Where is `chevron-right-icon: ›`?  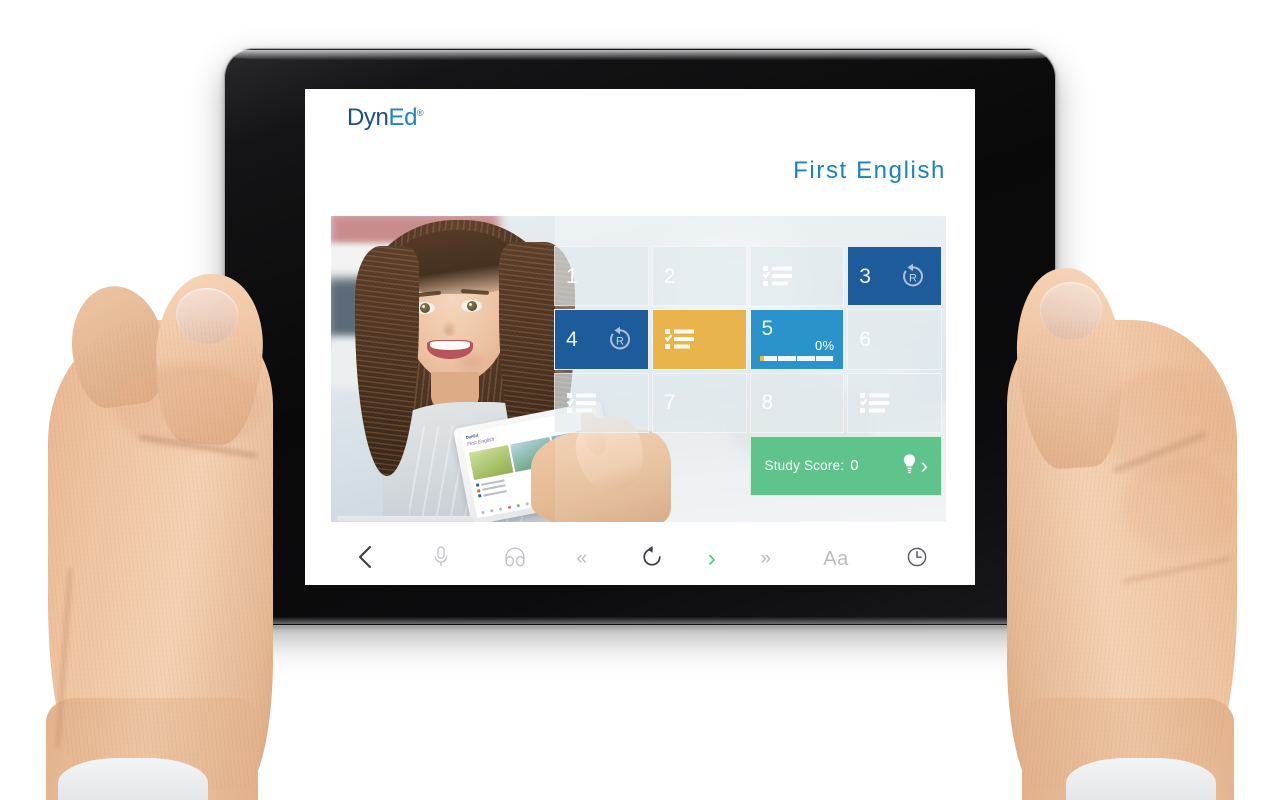
chevron-right-icon: › is located at coordinates (924, 465).